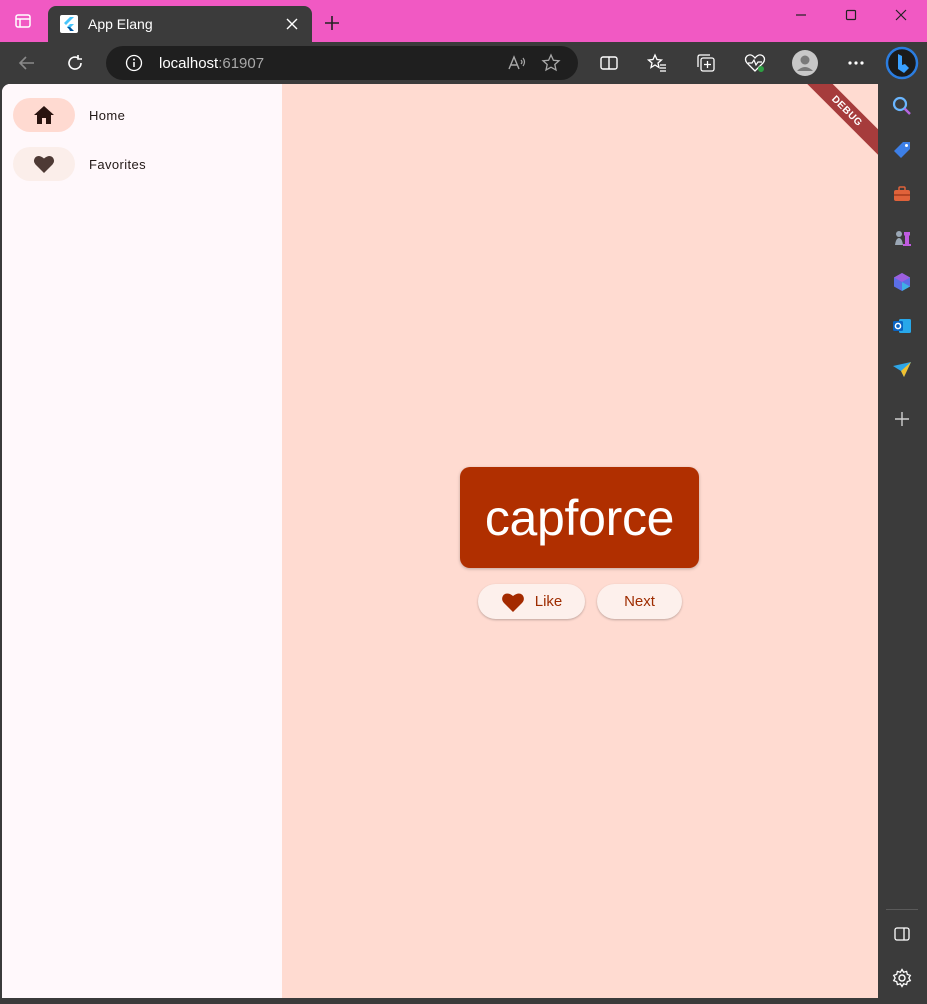  I want to click on tab-close-button, so click(292, 24).